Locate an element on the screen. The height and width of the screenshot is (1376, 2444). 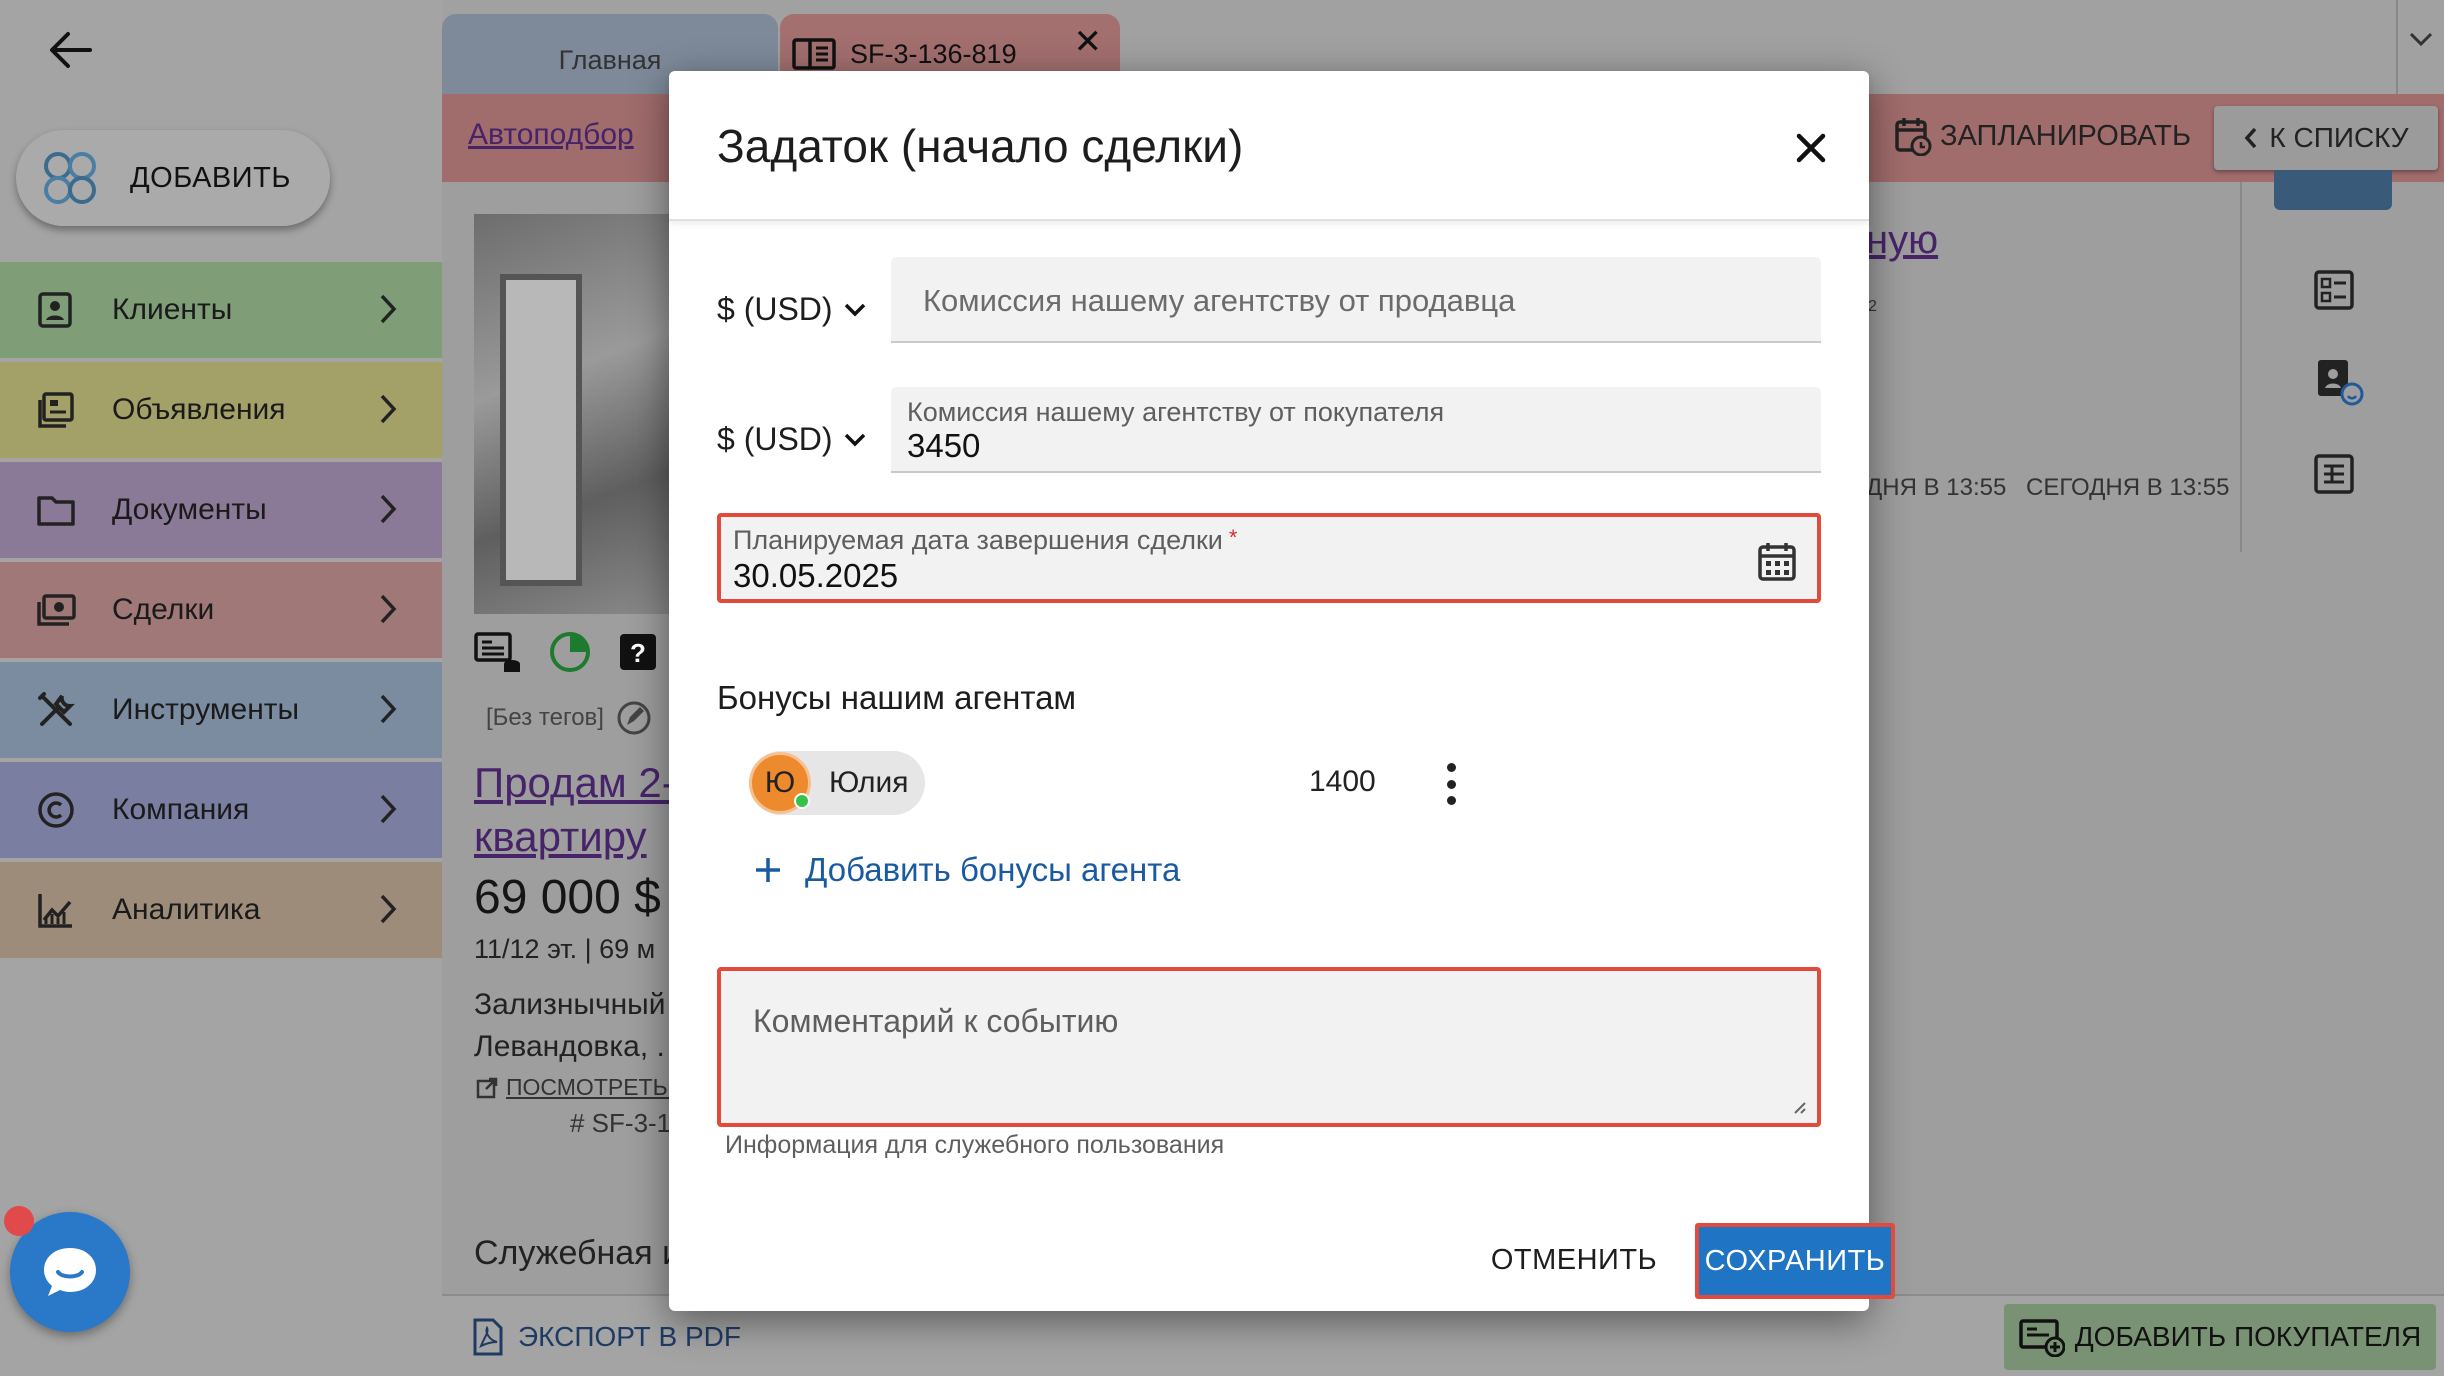
copyright-icon is located at coordinates (56, 810).